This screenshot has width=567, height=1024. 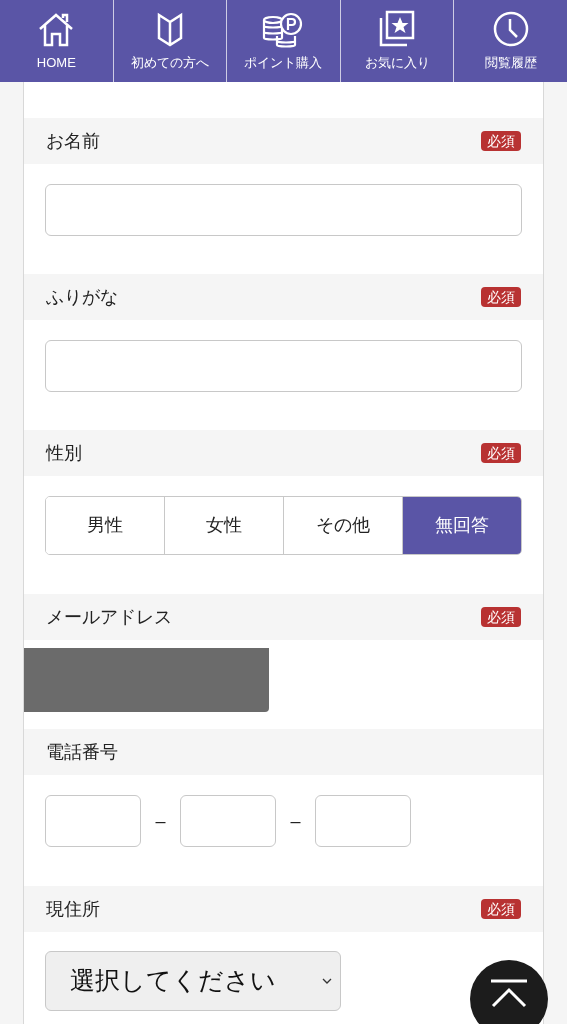 What do you see at coordinates (173, 981) in the screenshot?
I see `select-value: 選択してください` at bounding box center [173, 981].